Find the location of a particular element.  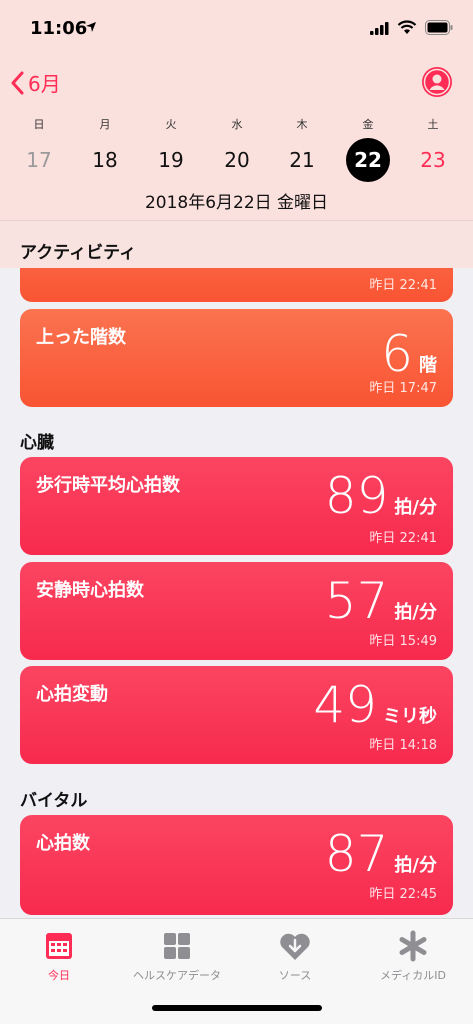

day-cell: 20 is located at coordinates (237, 160).